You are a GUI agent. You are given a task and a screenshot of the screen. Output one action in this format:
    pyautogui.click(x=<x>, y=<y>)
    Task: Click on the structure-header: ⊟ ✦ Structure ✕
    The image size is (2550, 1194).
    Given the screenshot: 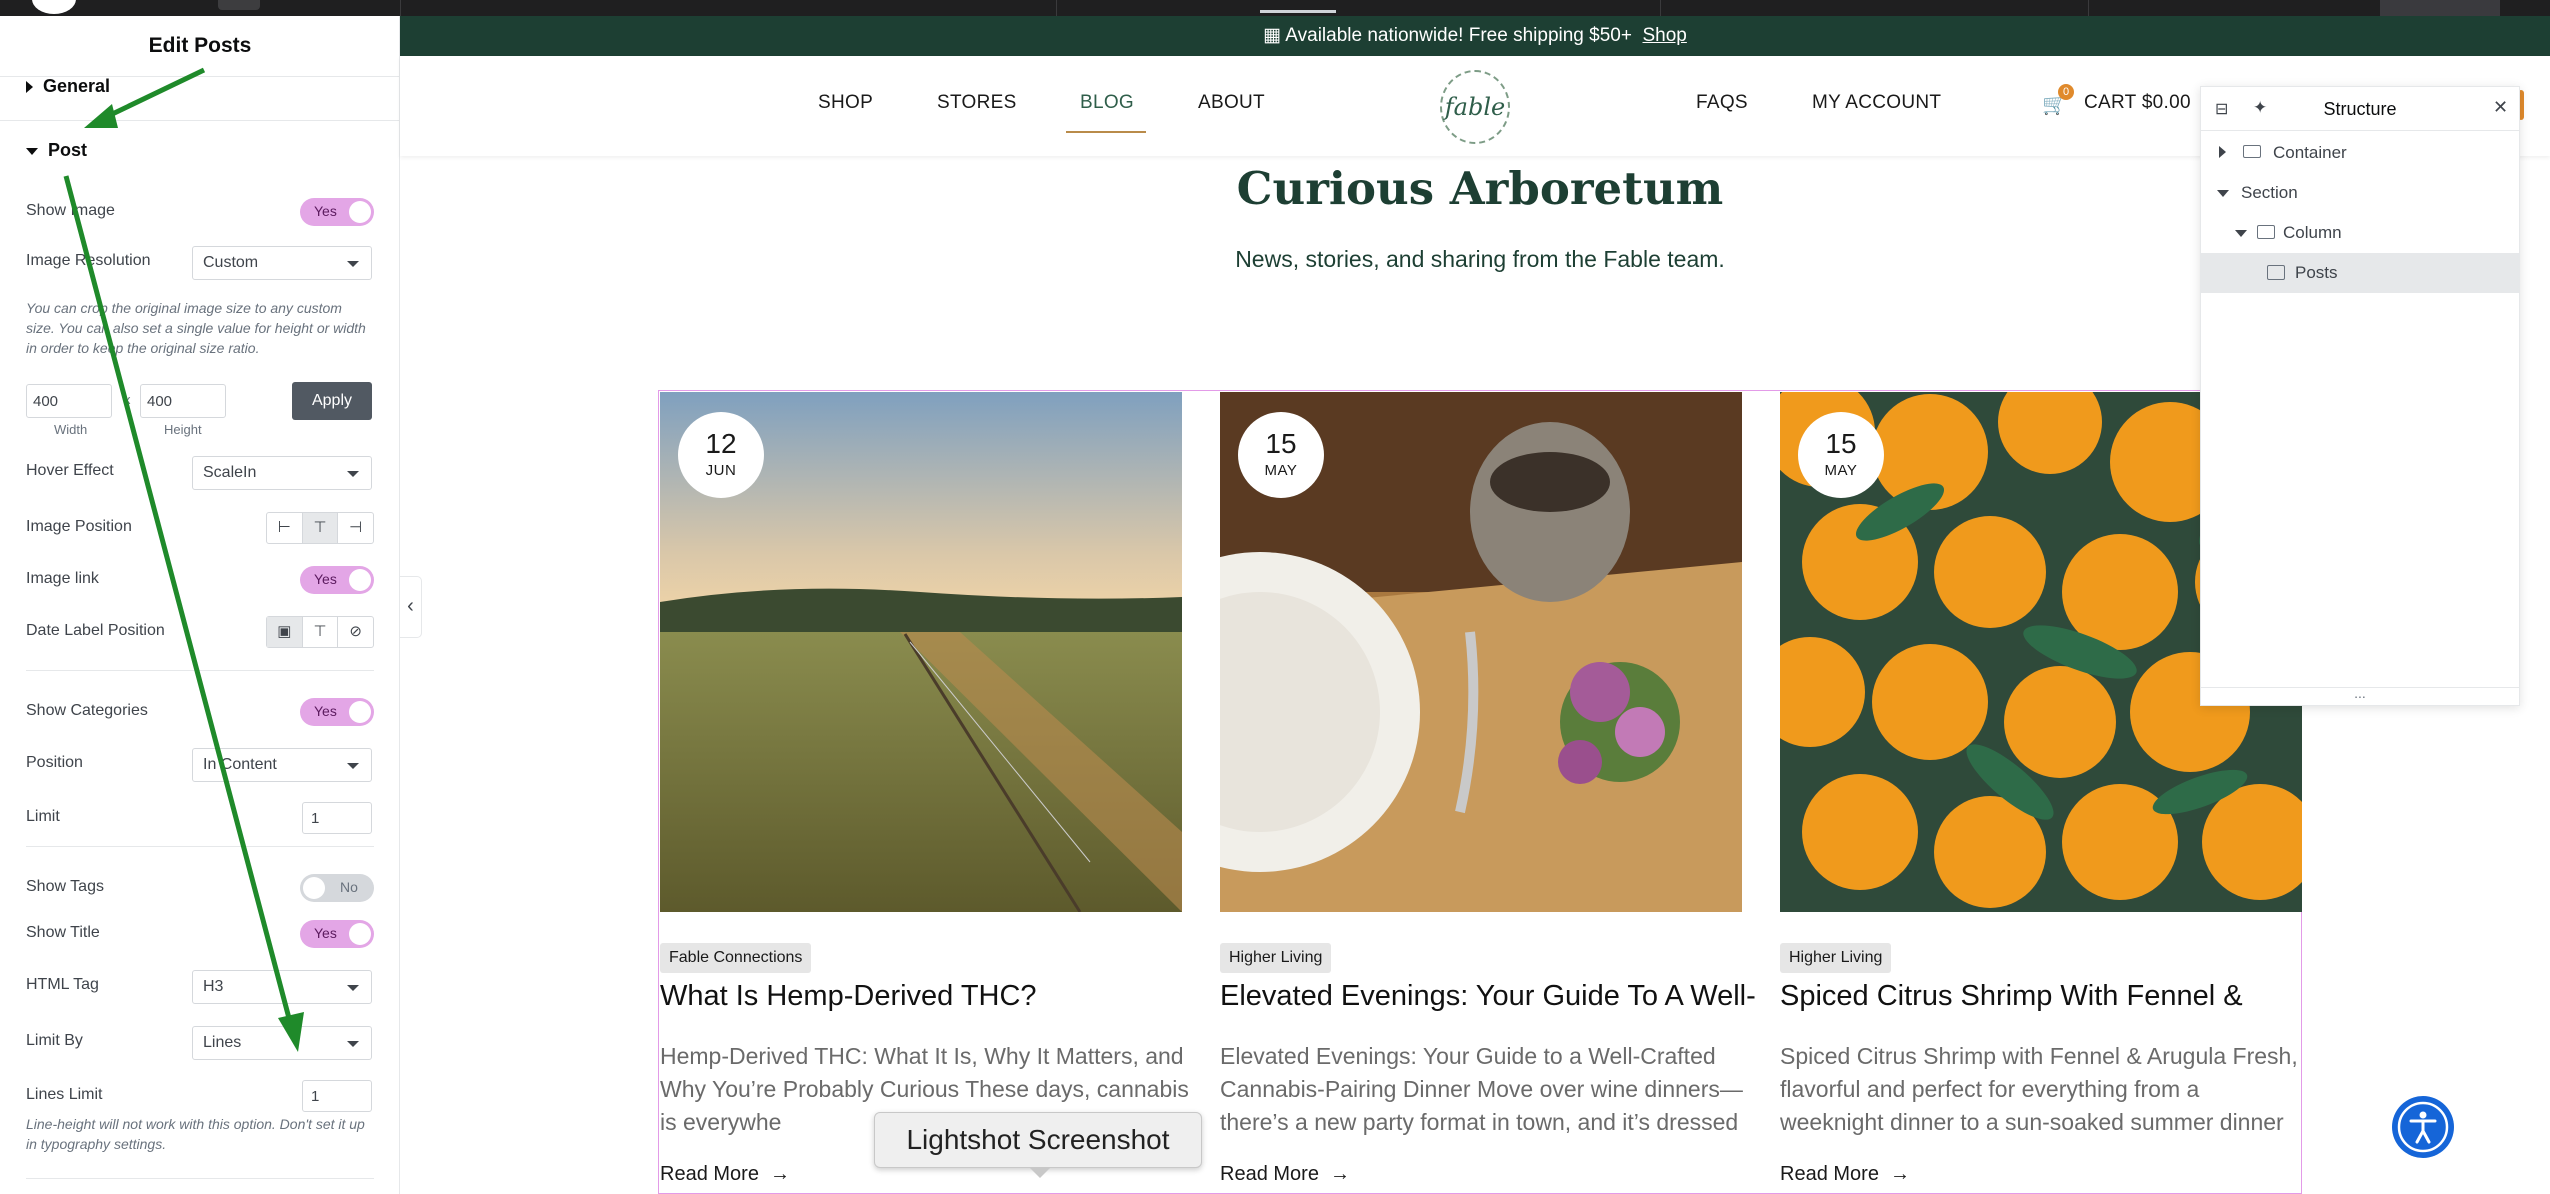 What is the action you would take?
    pyautogui.click(x=2360, y=109)
    